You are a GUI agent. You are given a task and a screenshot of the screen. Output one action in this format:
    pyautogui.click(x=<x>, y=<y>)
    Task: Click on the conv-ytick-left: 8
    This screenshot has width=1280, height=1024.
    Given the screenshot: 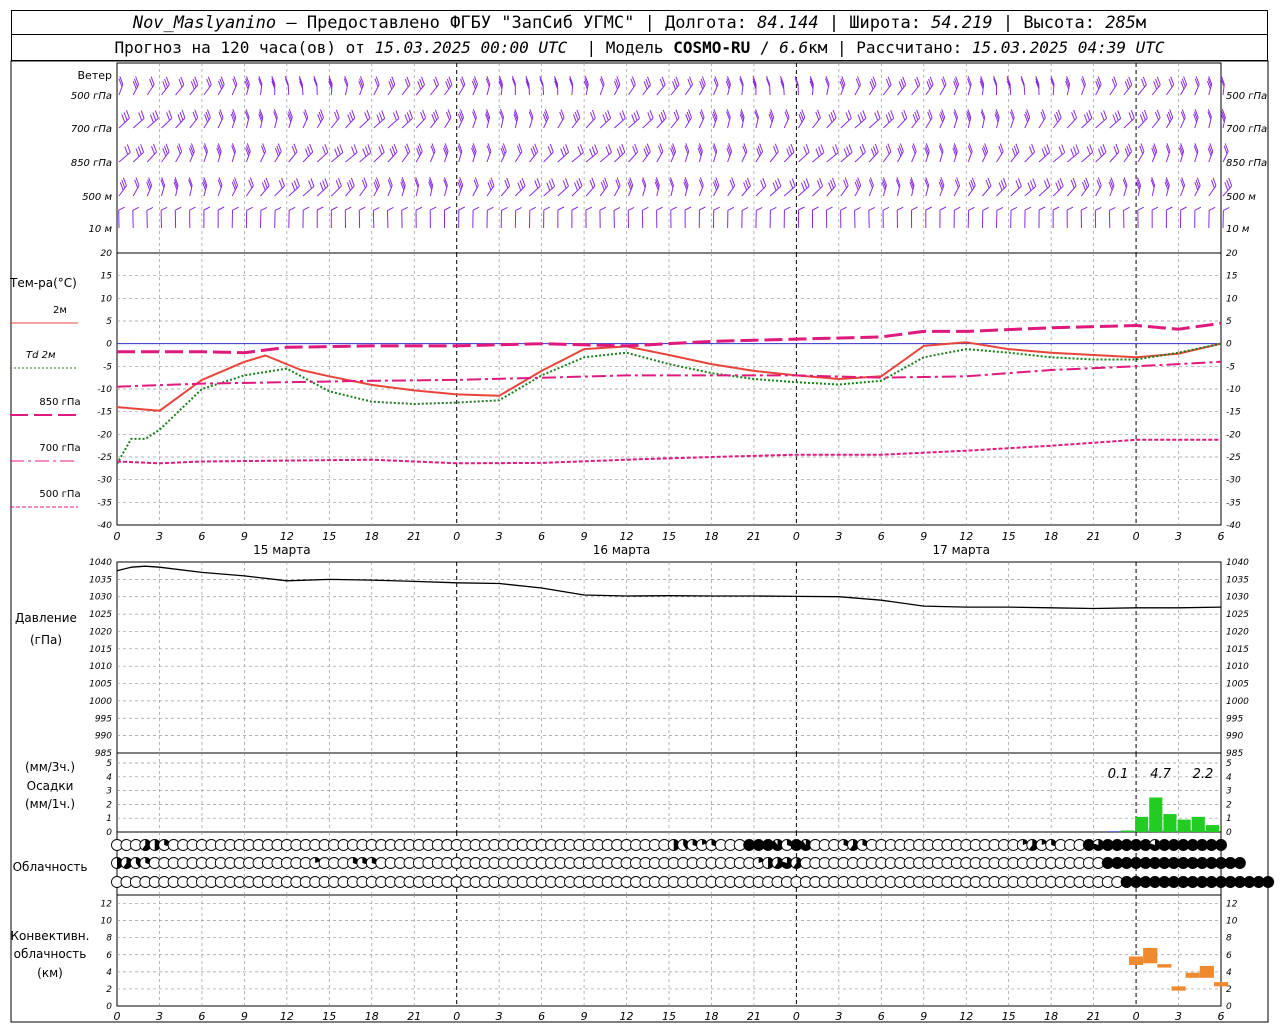 What is the action you would take?
    pyautogui.click(x=109, y=939)
    